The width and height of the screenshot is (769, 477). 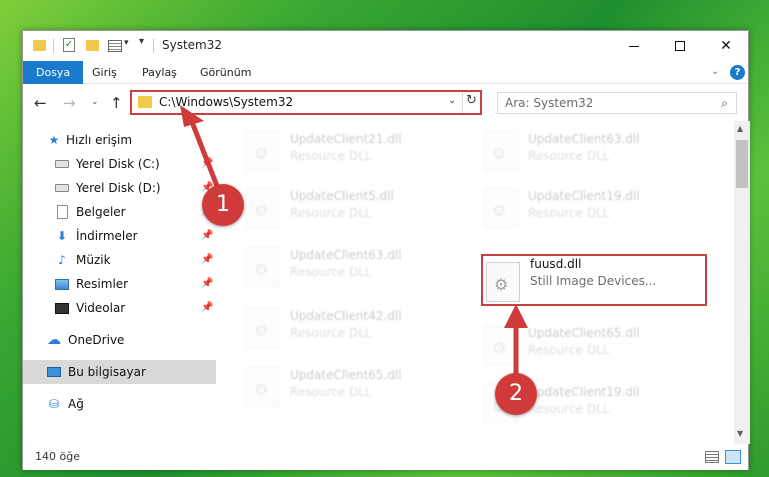 I want to click on sidebar-item-local-disk-d: Yerel Disk (D:) 📌, so click(x=119, y=188).